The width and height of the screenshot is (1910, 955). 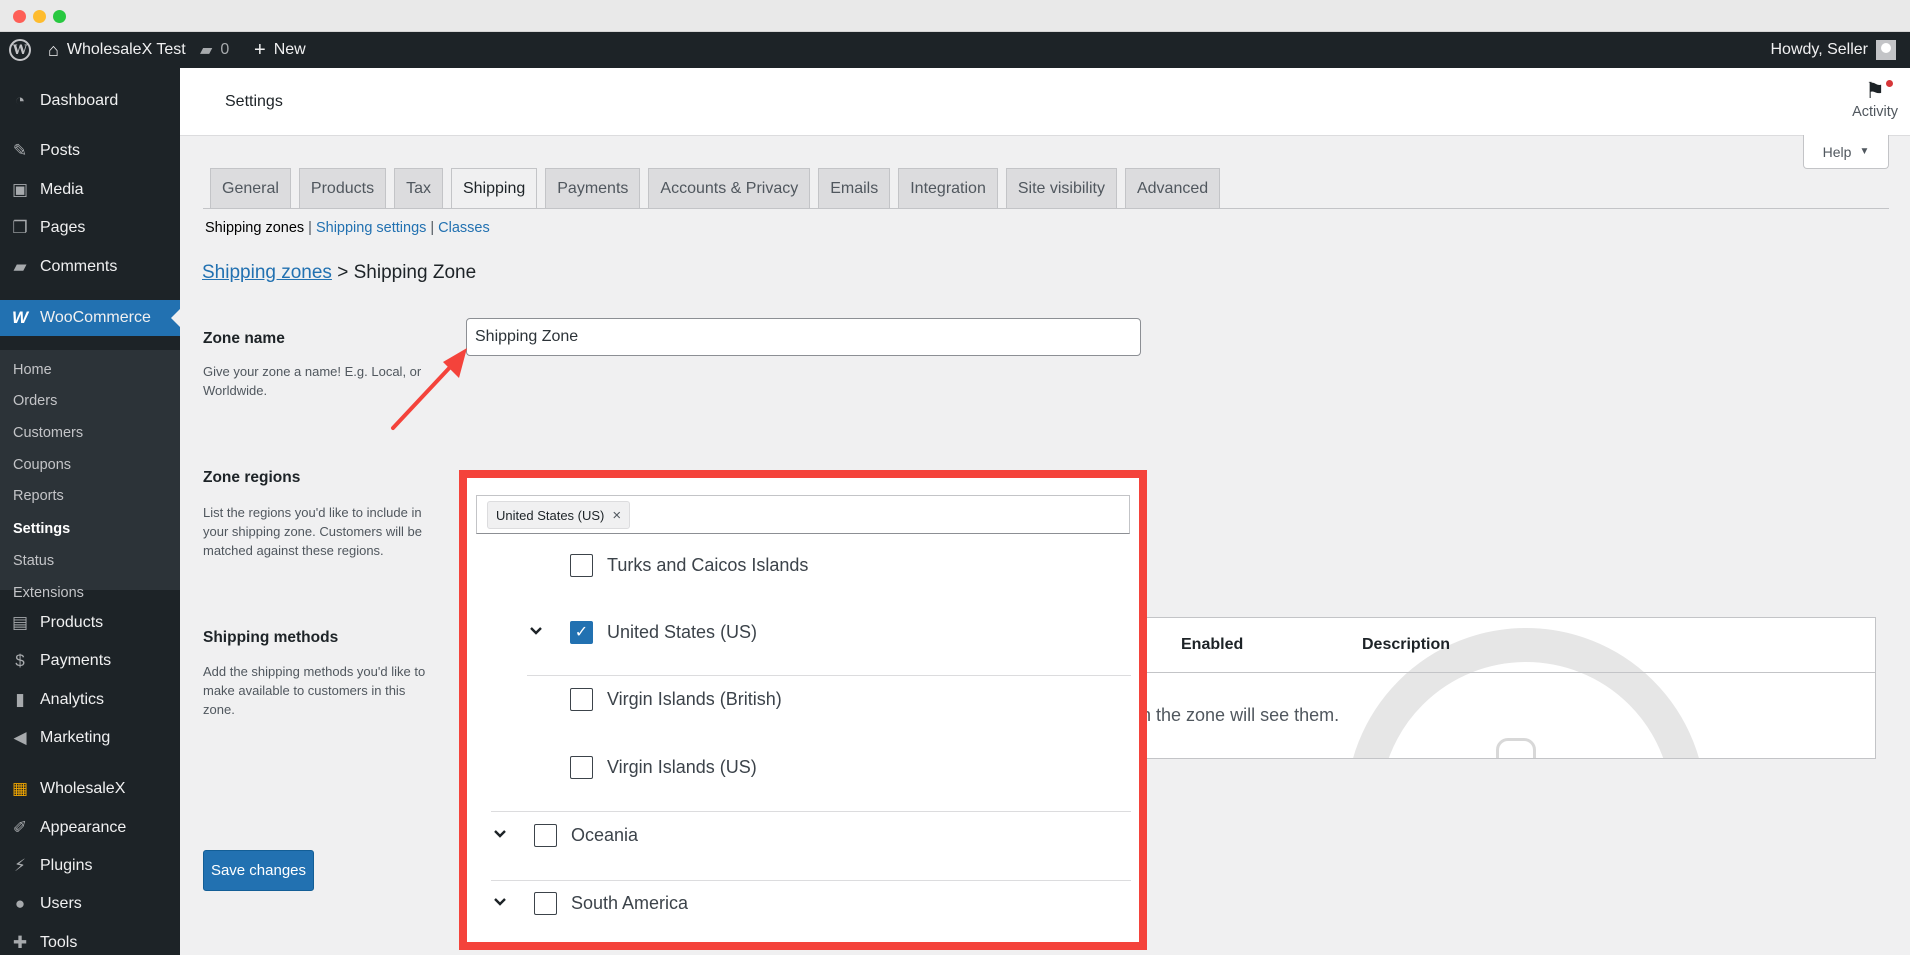 What do you see at coordinates (1046, 208) in the screenshot?
I see `tabs-divider` at bounding box center [1046, 208].